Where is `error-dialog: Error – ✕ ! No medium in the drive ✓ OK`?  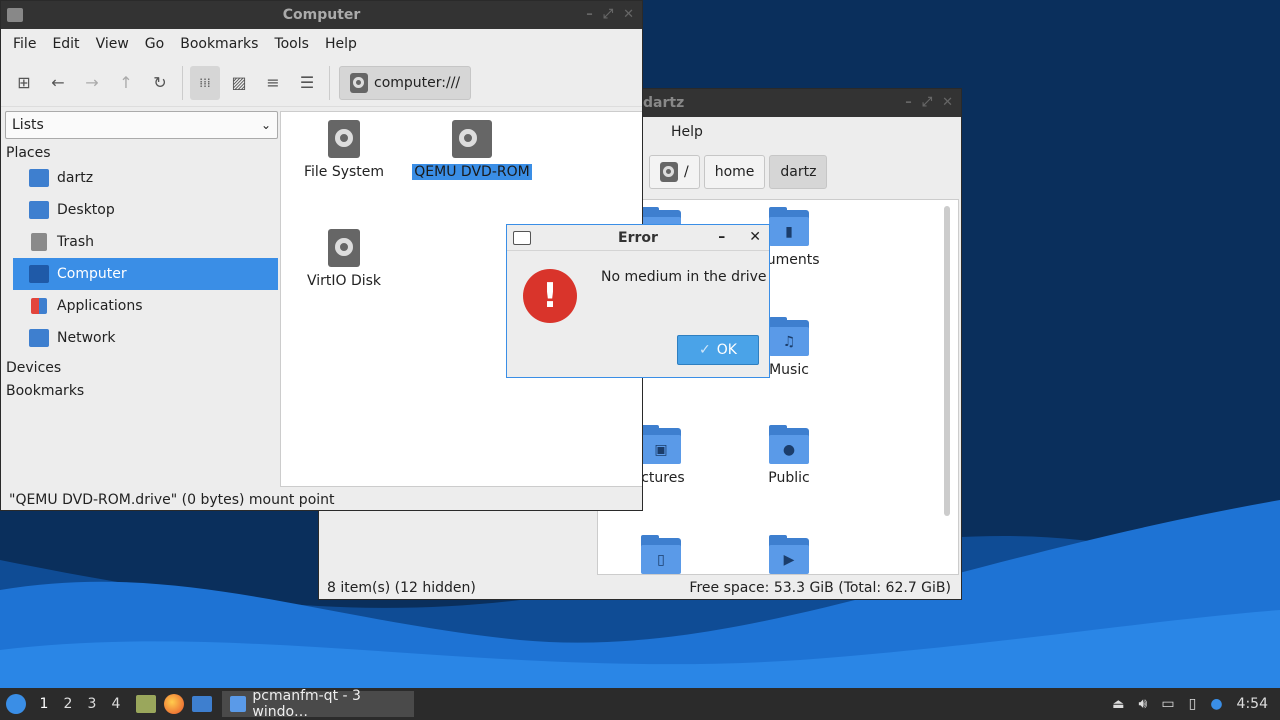 error-dialog: Error – ✕ ! No medium in the drive ✓ OK is located at coordinates (638, 301).